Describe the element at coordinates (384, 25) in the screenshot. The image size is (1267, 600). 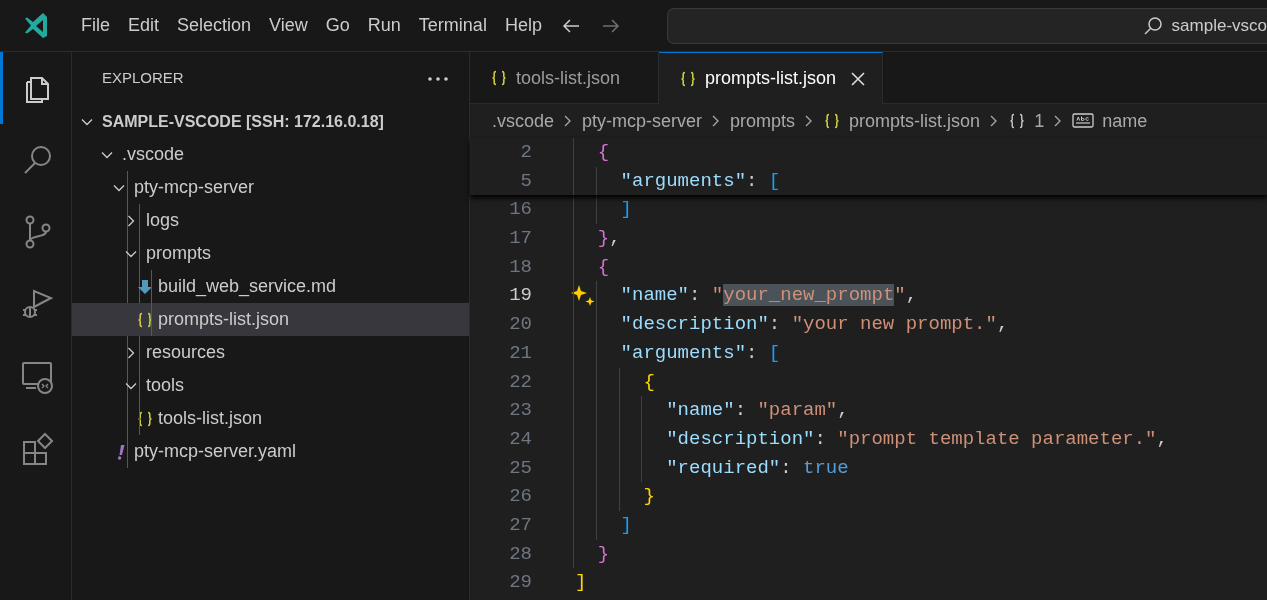
I see `menu-item: Run` at that location.